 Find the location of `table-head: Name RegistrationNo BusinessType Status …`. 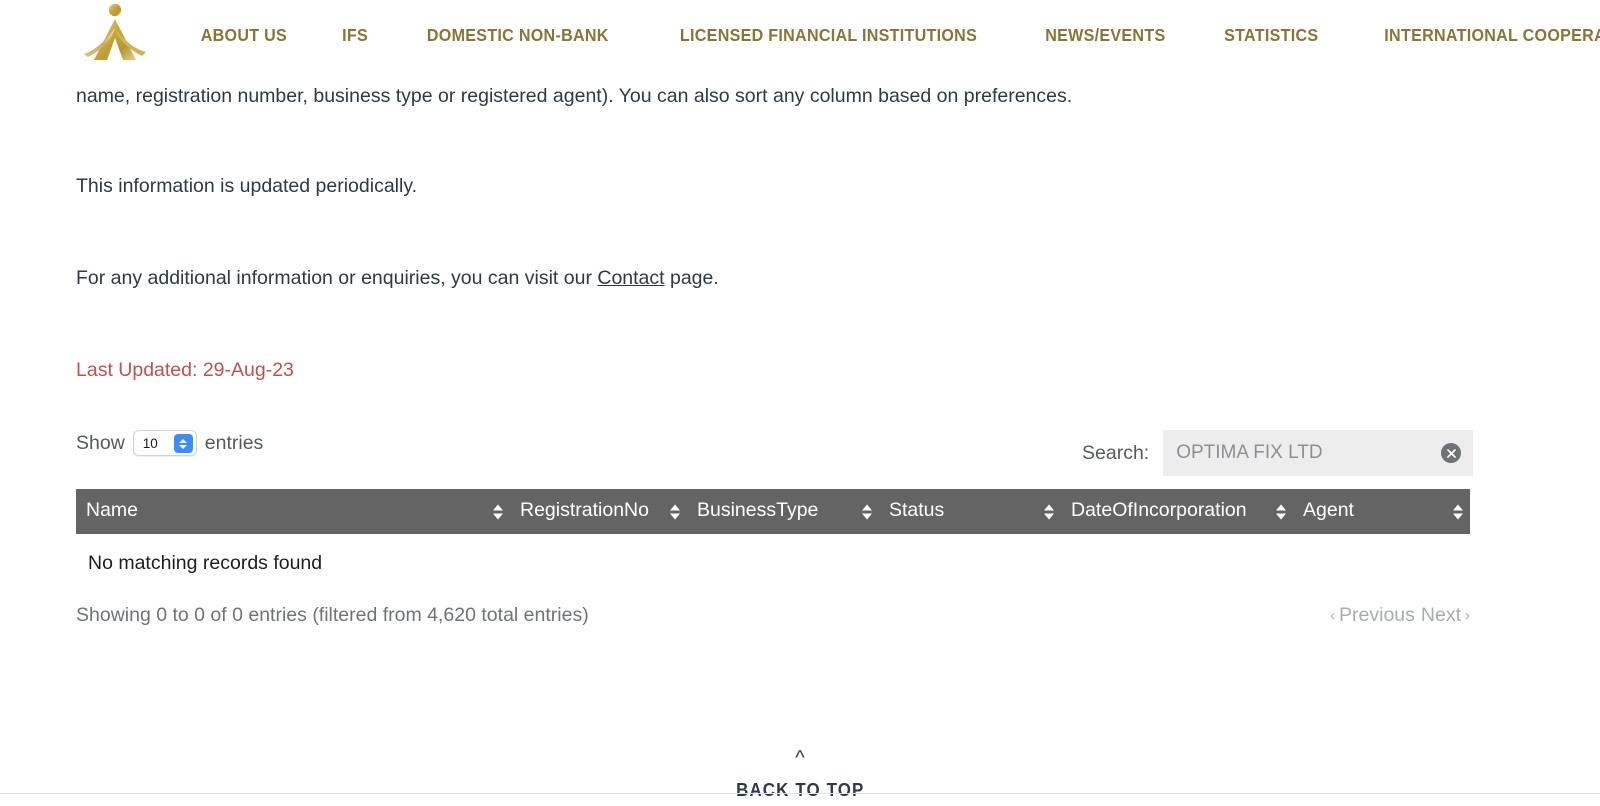

table-head: Name RegistrationNo BusinessType Status … is located at coordinates (773, 511).